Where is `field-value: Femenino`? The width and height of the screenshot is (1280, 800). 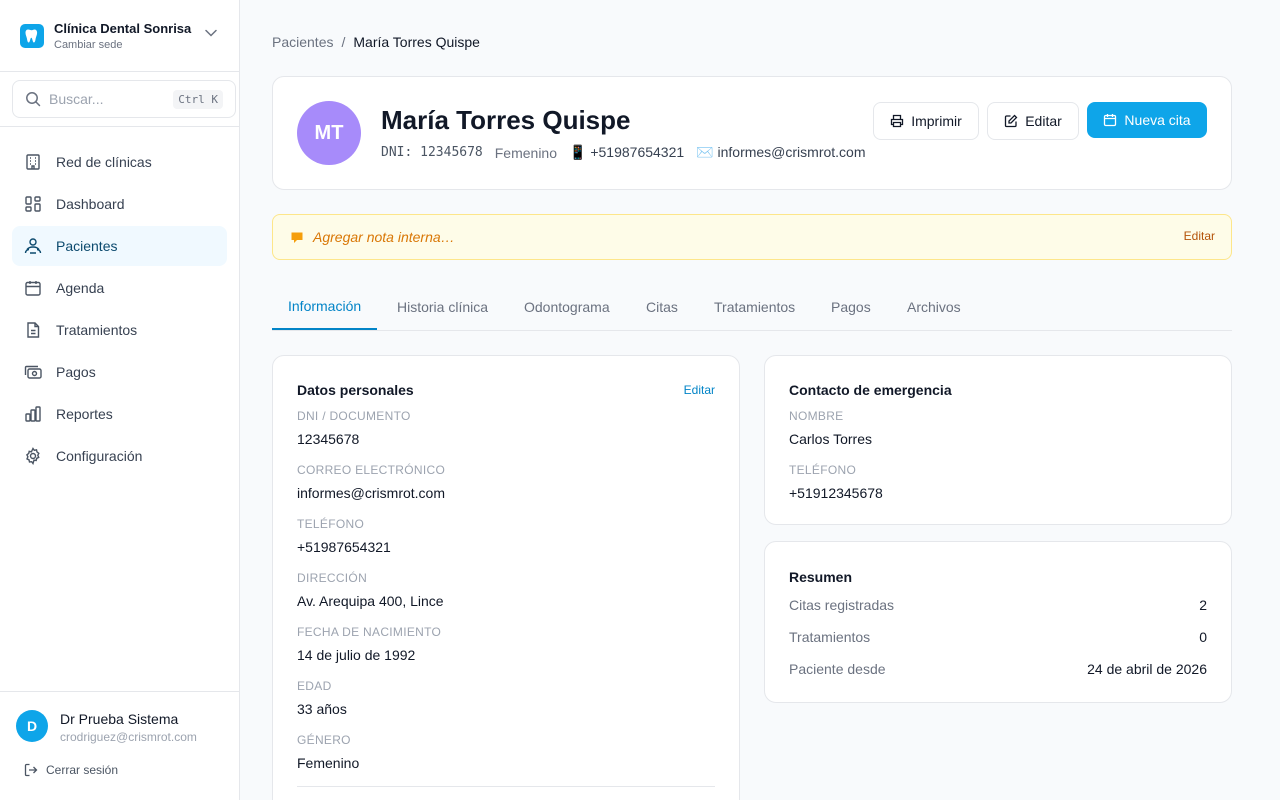
field-value: Femenino is located at coordinates (328, 763).